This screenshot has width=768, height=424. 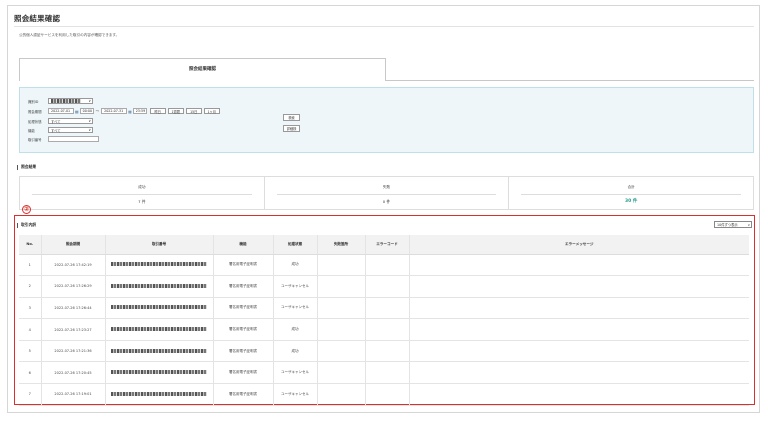 I want to click on period-label: 照会期間, so click(x=35, y=111).